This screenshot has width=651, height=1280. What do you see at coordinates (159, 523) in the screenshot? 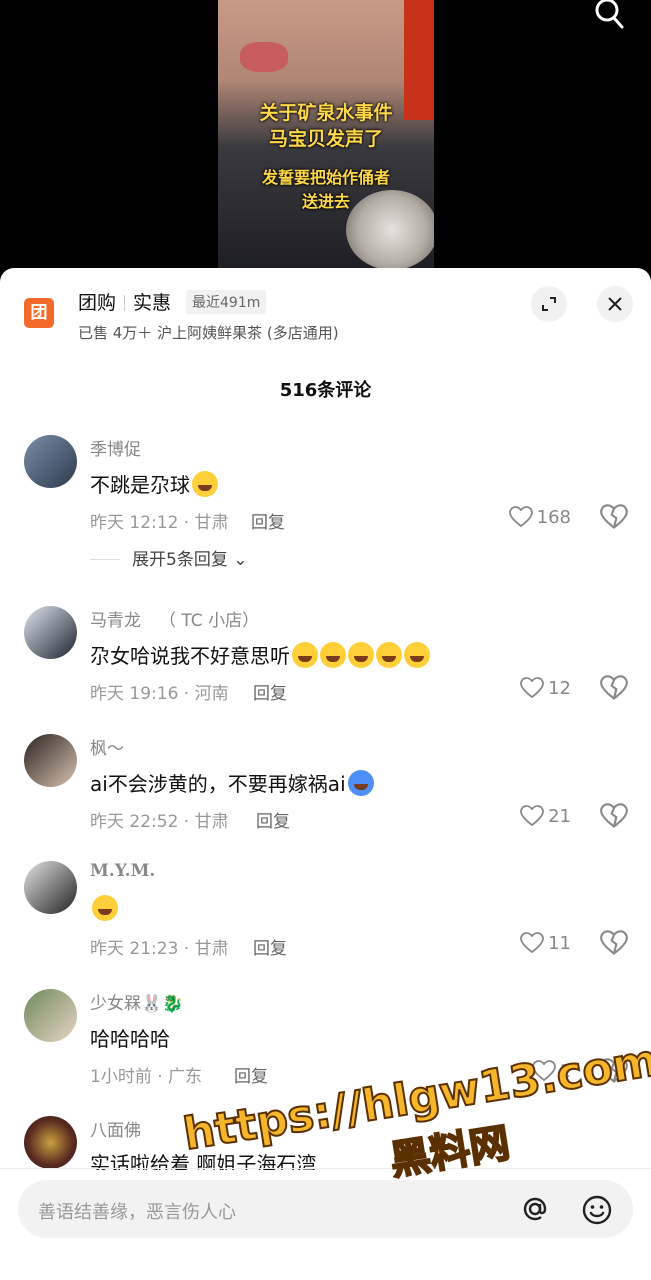
I see `comment-meta: 昨天 12:12 · 甘肃` at bounding box center [159, 523].